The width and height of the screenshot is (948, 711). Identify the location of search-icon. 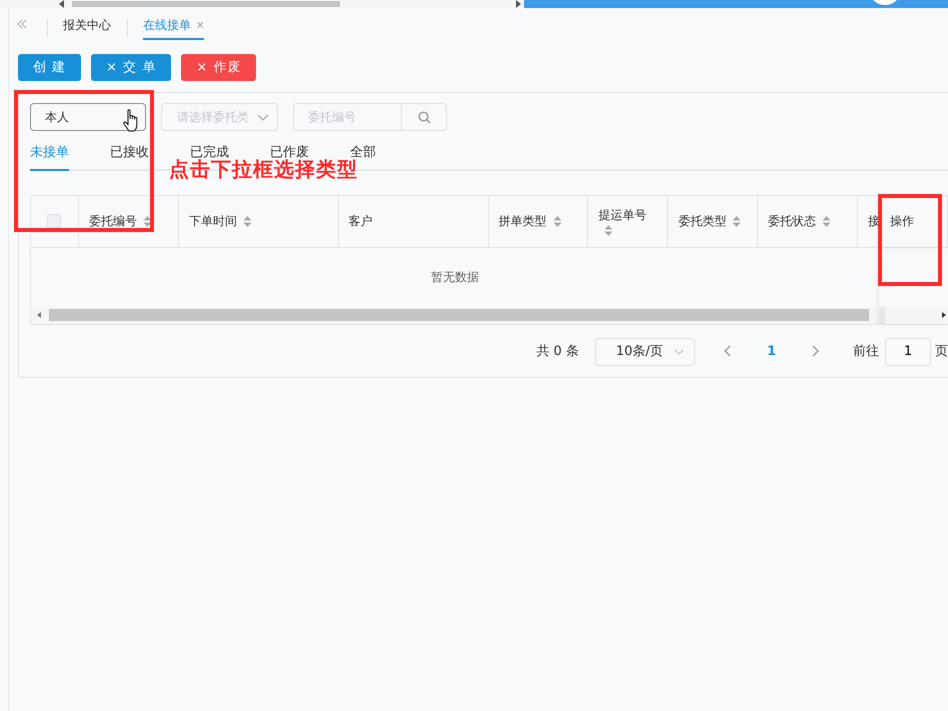
(424, 117).